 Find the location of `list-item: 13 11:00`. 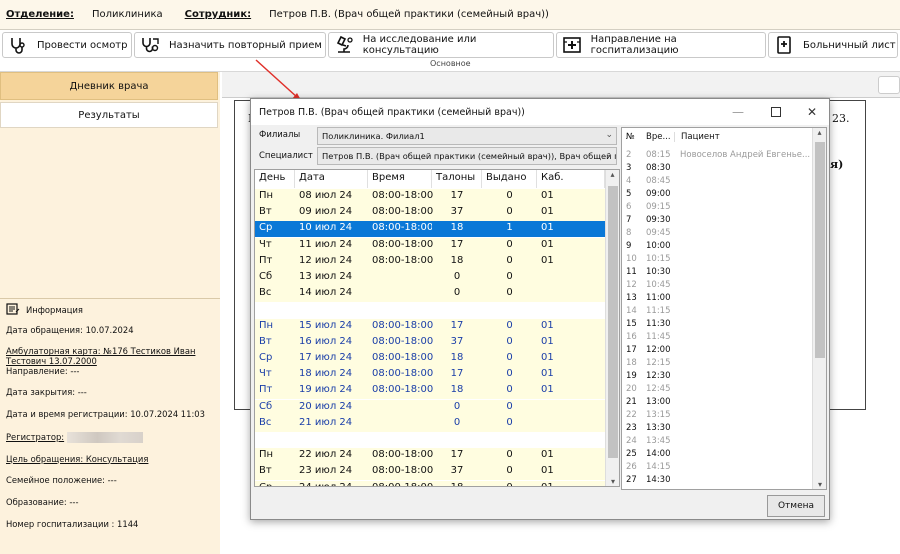

list-item: 13 11:00 is located at coordinates (718, 297).